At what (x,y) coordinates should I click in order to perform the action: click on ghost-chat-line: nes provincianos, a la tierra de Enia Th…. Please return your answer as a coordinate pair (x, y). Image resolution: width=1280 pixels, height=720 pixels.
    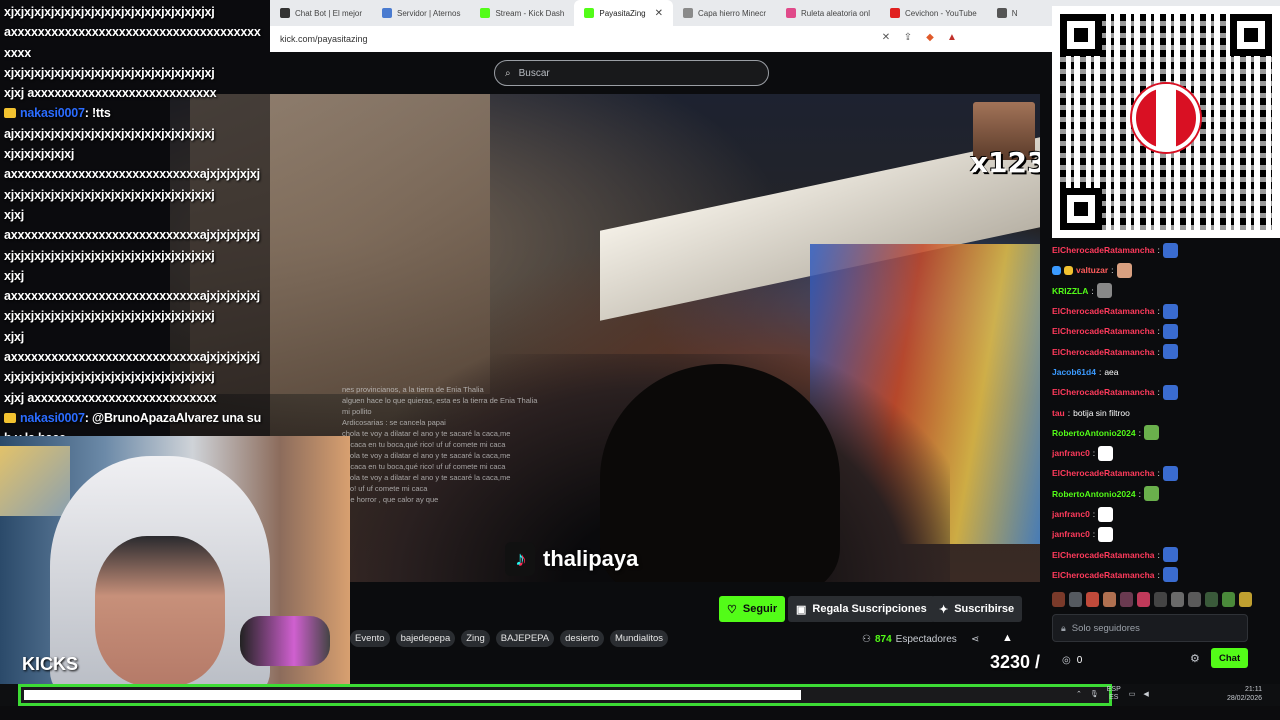
    Looking at the image, I should click on (413, 389).